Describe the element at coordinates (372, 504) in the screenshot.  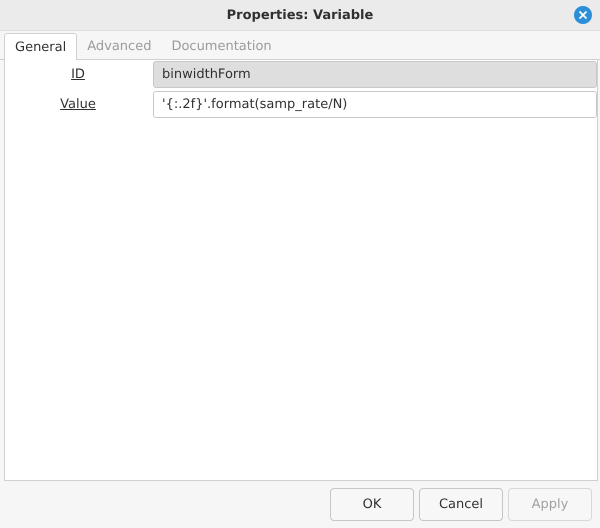
I see `dialog-button: OK` at that location.